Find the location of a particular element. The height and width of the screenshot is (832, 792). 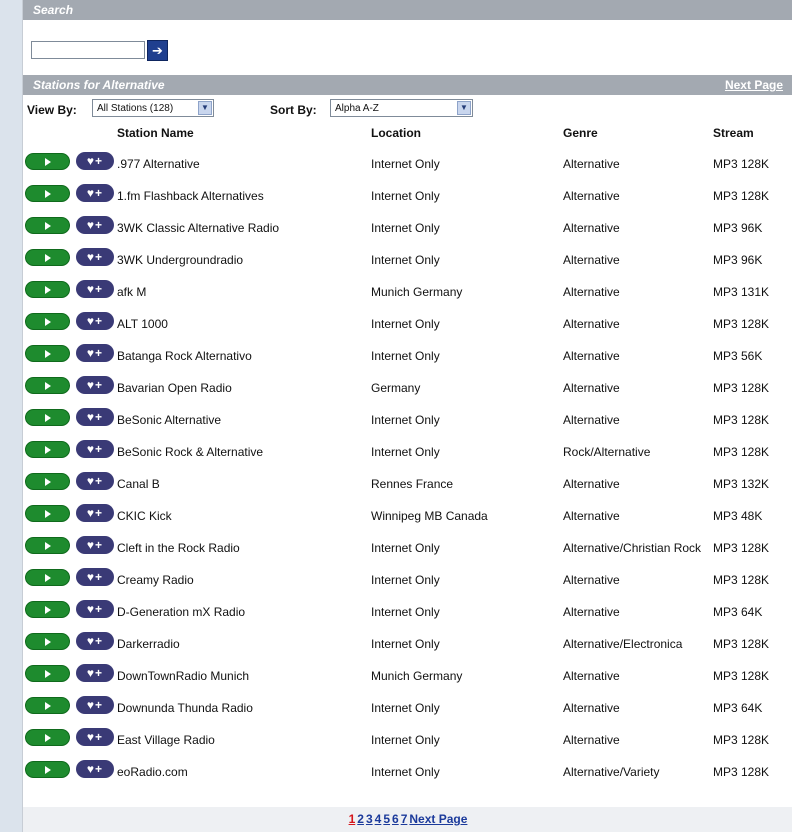

column-header-location: Location is located at coordinates (396, 133).